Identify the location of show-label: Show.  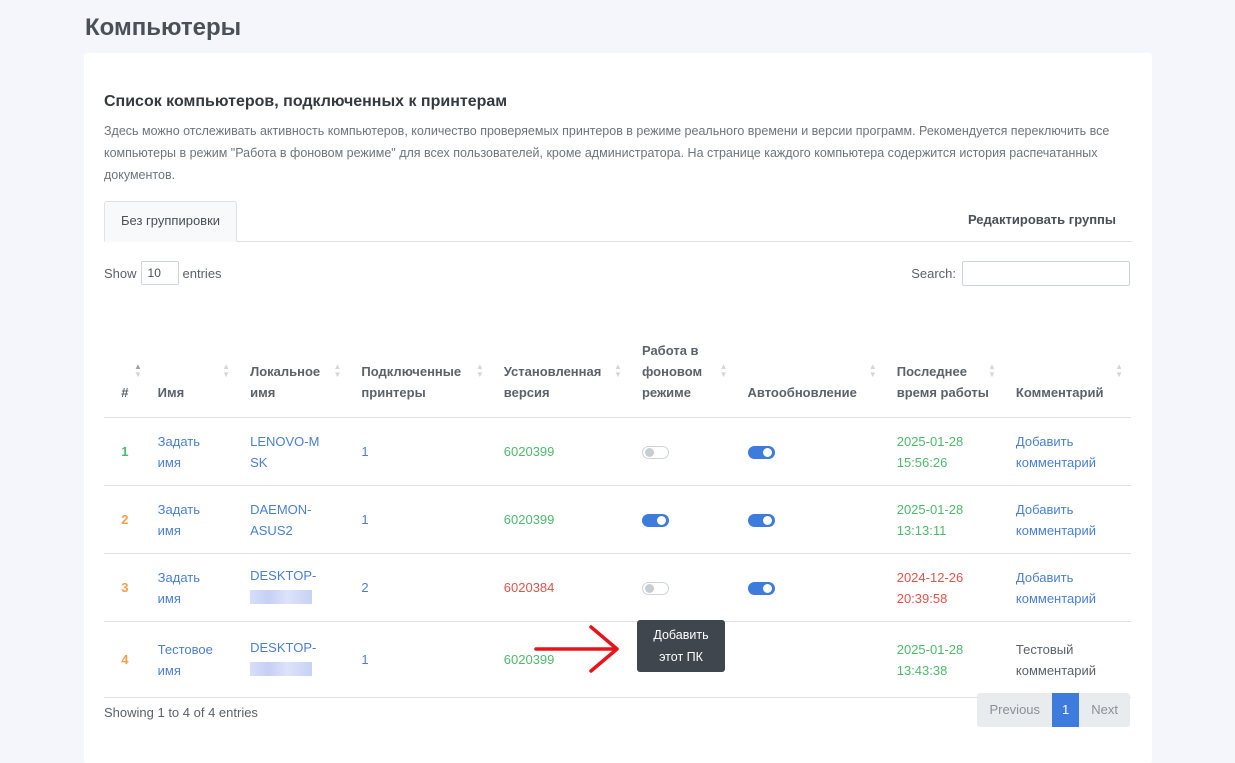
(120, 273).